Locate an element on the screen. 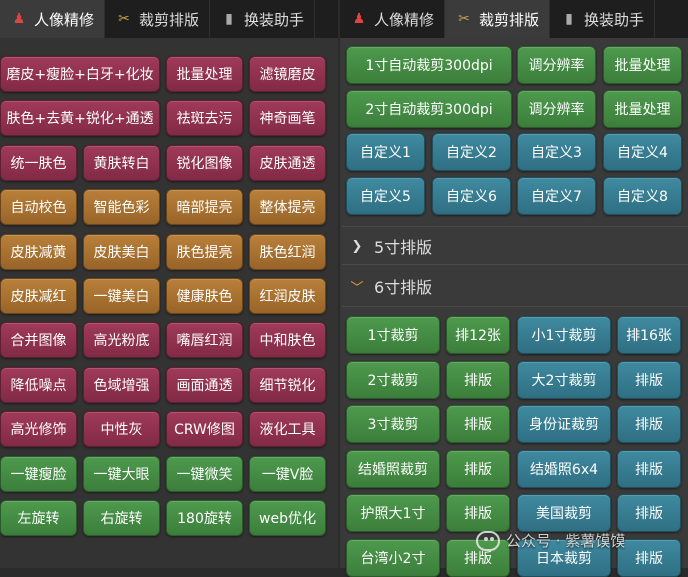 The width and height of the screenshot is (688, 577). section-label: 6寸排版 is located at coordinates (403, 287).